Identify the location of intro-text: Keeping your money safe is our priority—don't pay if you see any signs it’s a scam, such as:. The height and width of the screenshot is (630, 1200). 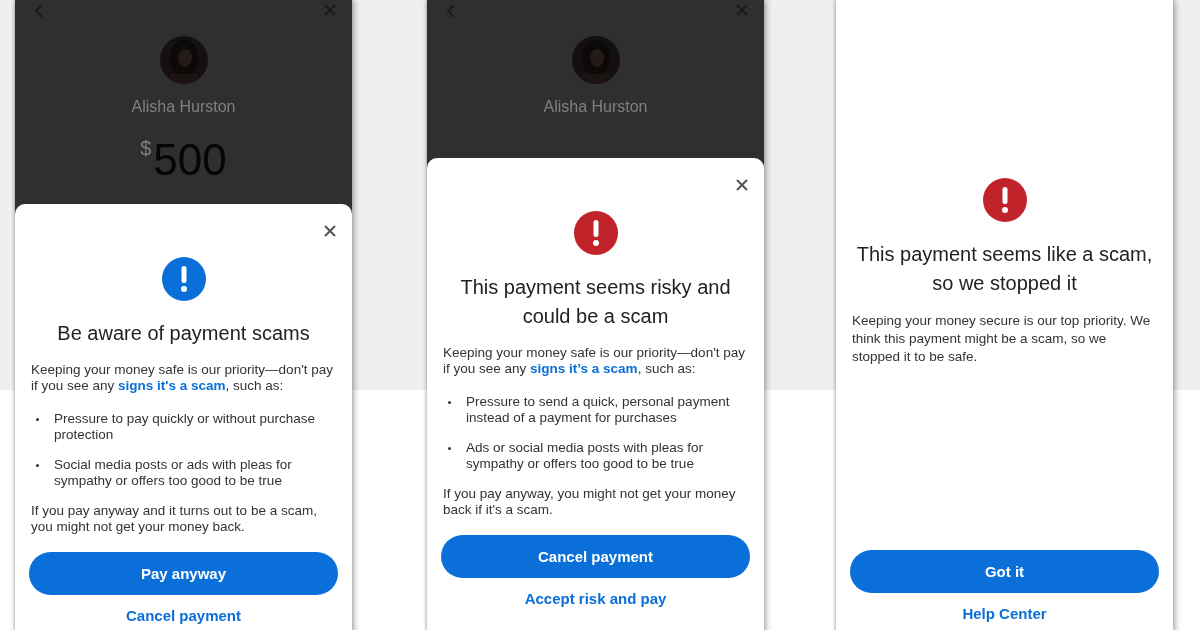
(594, 361).